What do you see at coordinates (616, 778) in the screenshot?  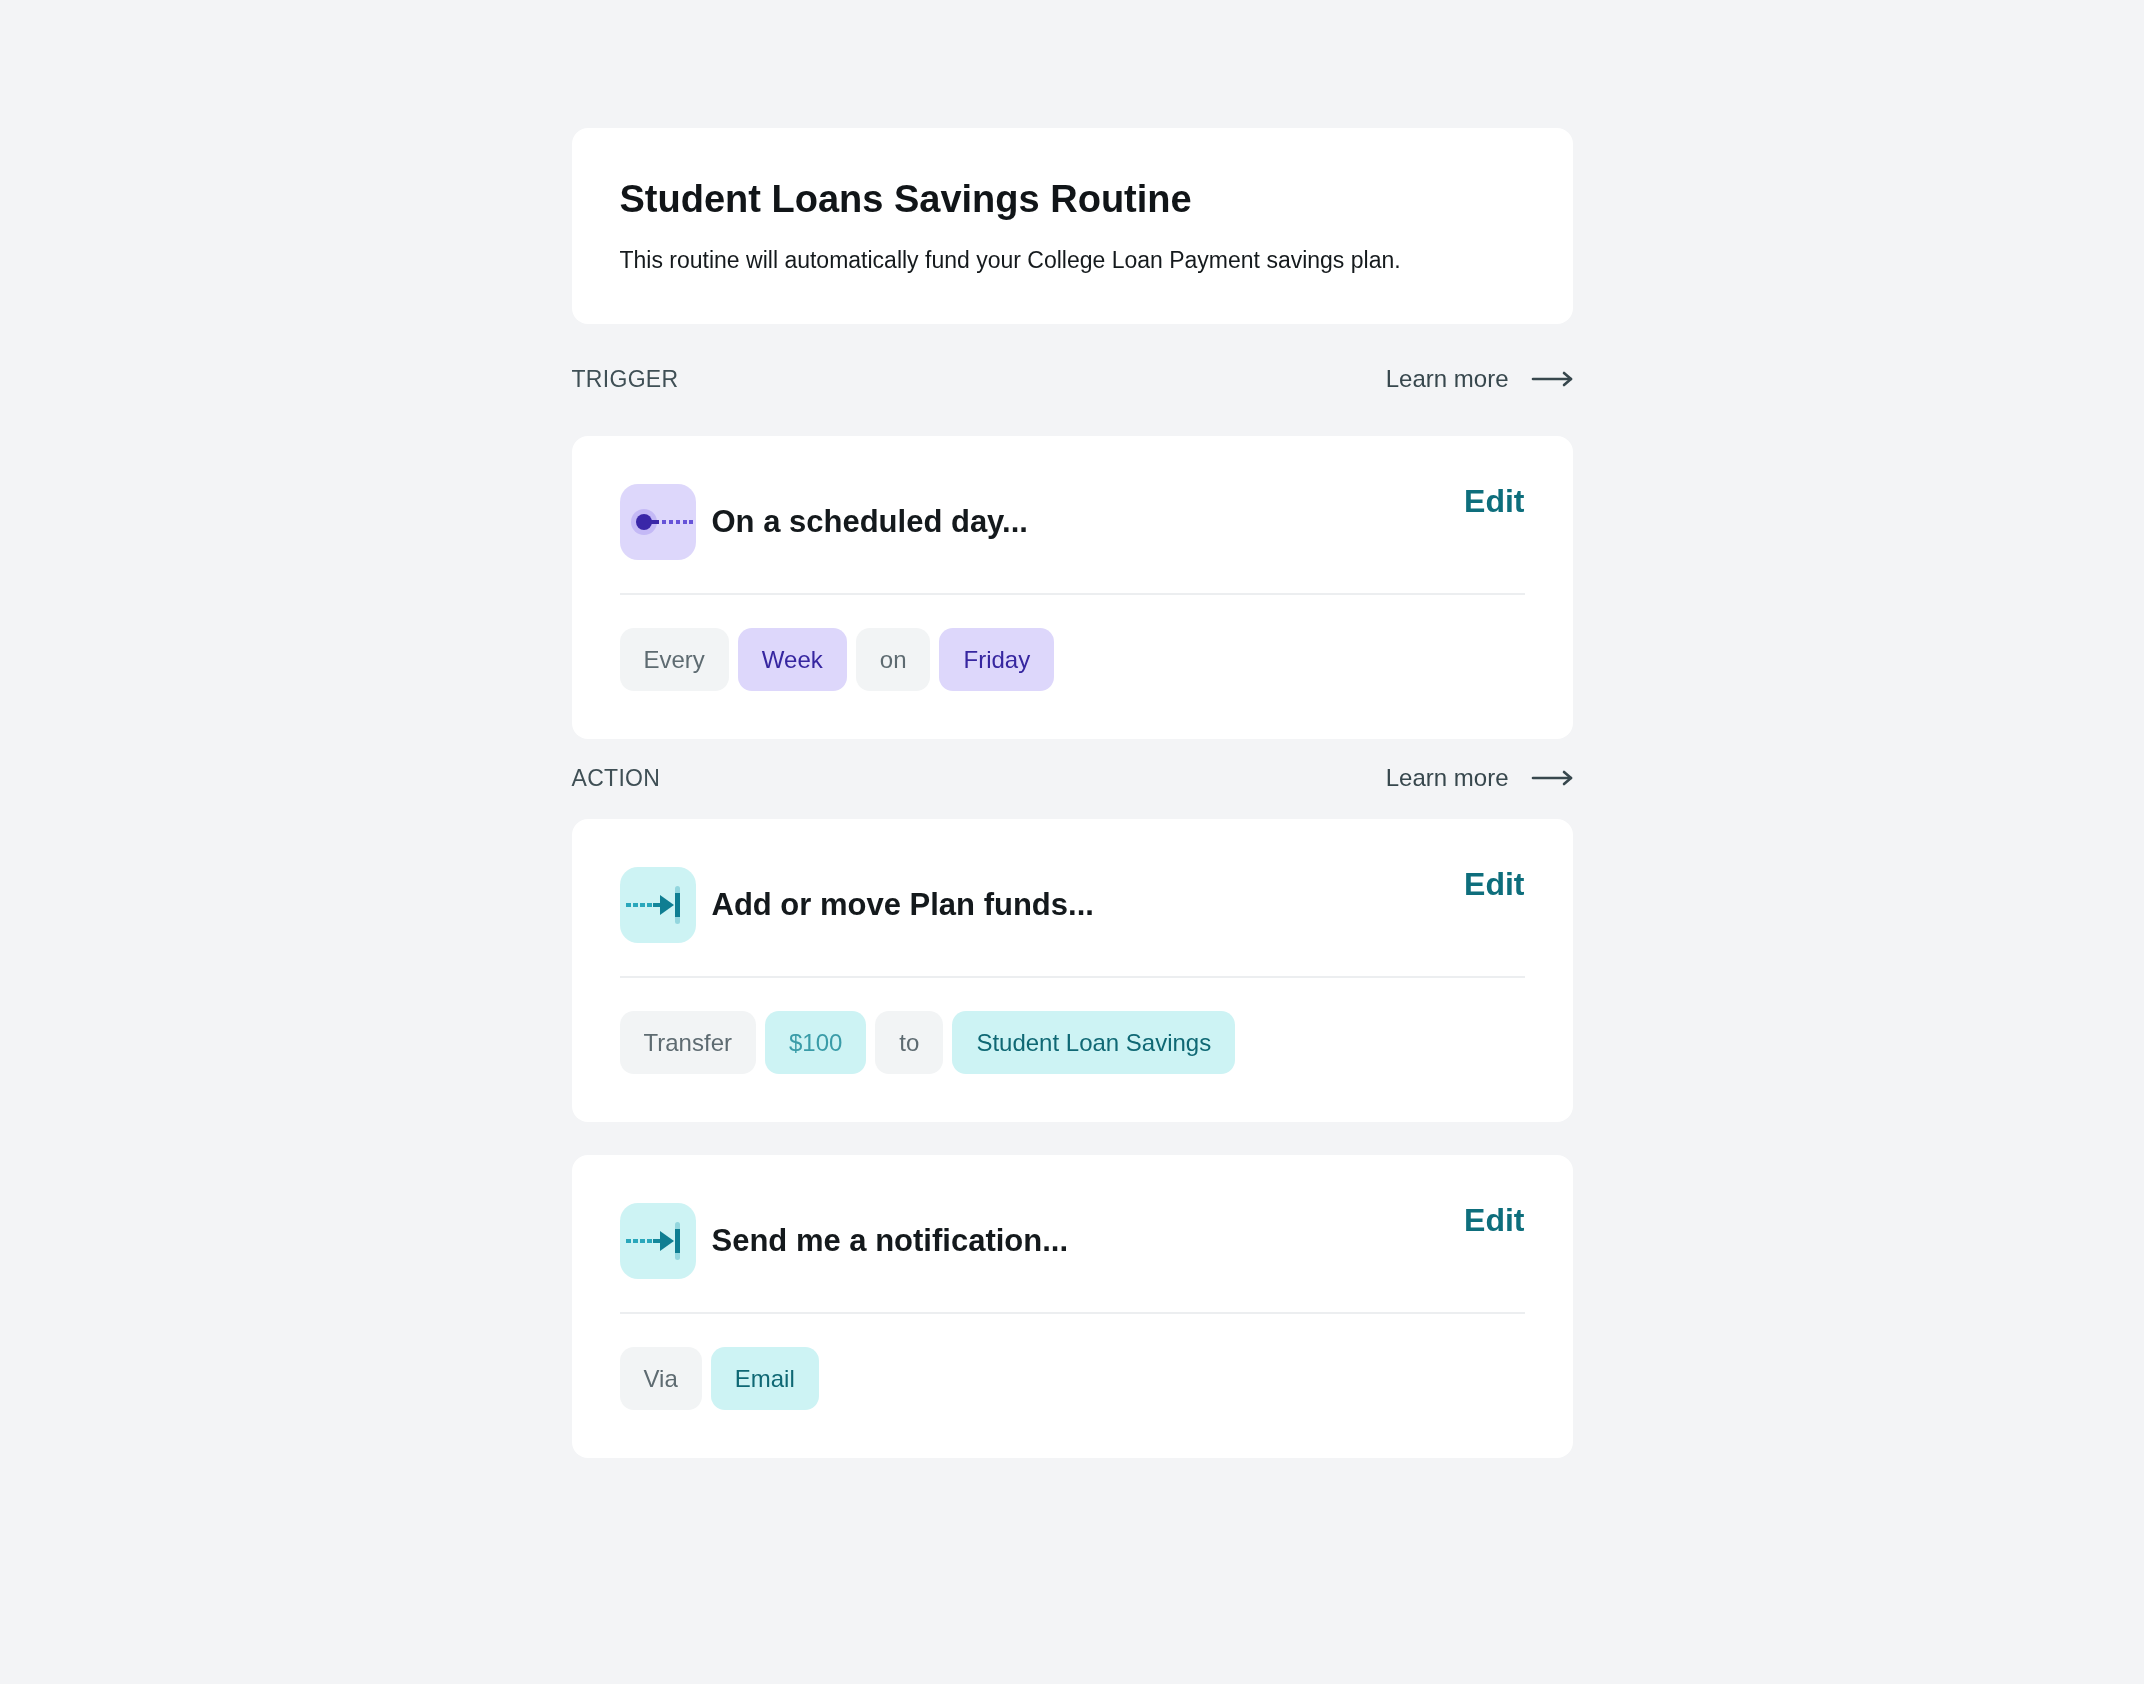 I see `section-label: ACTION` at bounding box center [616, 778].